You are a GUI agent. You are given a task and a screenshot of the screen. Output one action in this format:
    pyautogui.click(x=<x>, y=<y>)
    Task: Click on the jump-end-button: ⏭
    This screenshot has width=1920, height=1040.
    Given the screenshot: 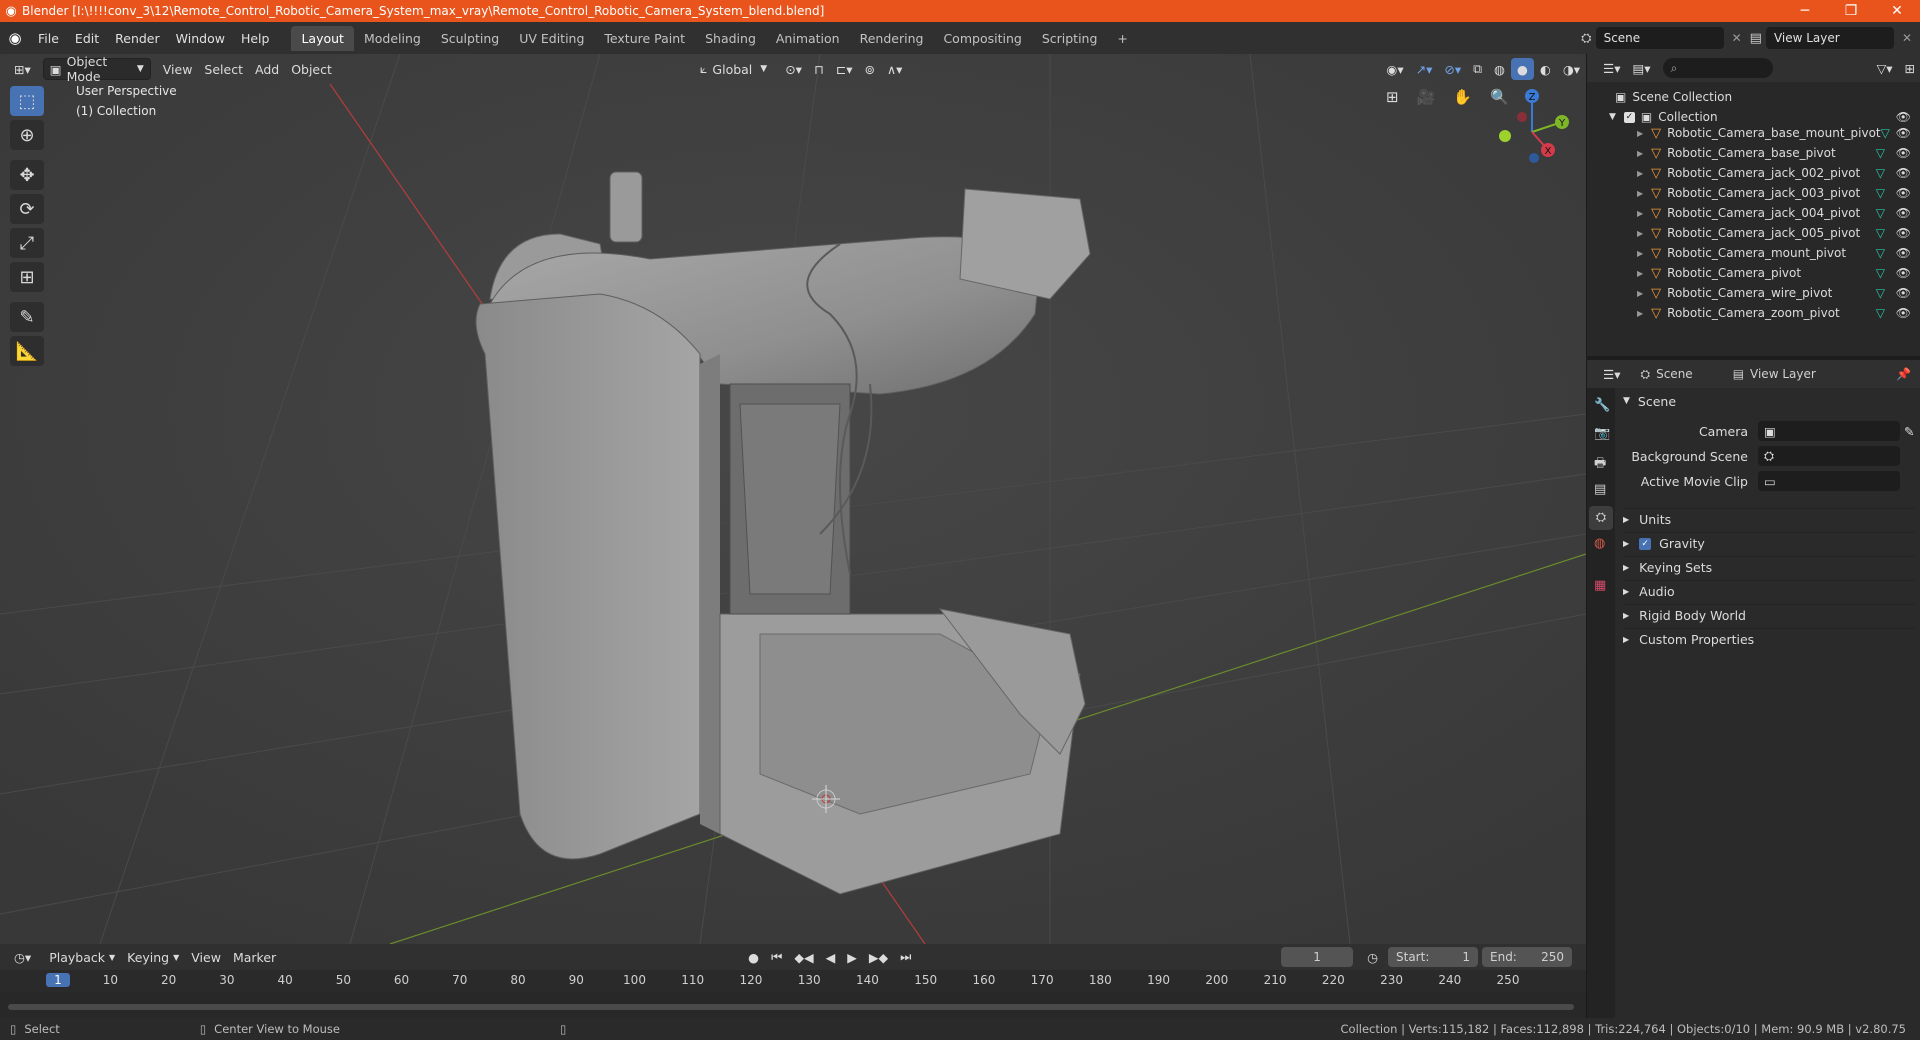 What is the action you would take?
    pyautogui.click(x=905, y=957)
    